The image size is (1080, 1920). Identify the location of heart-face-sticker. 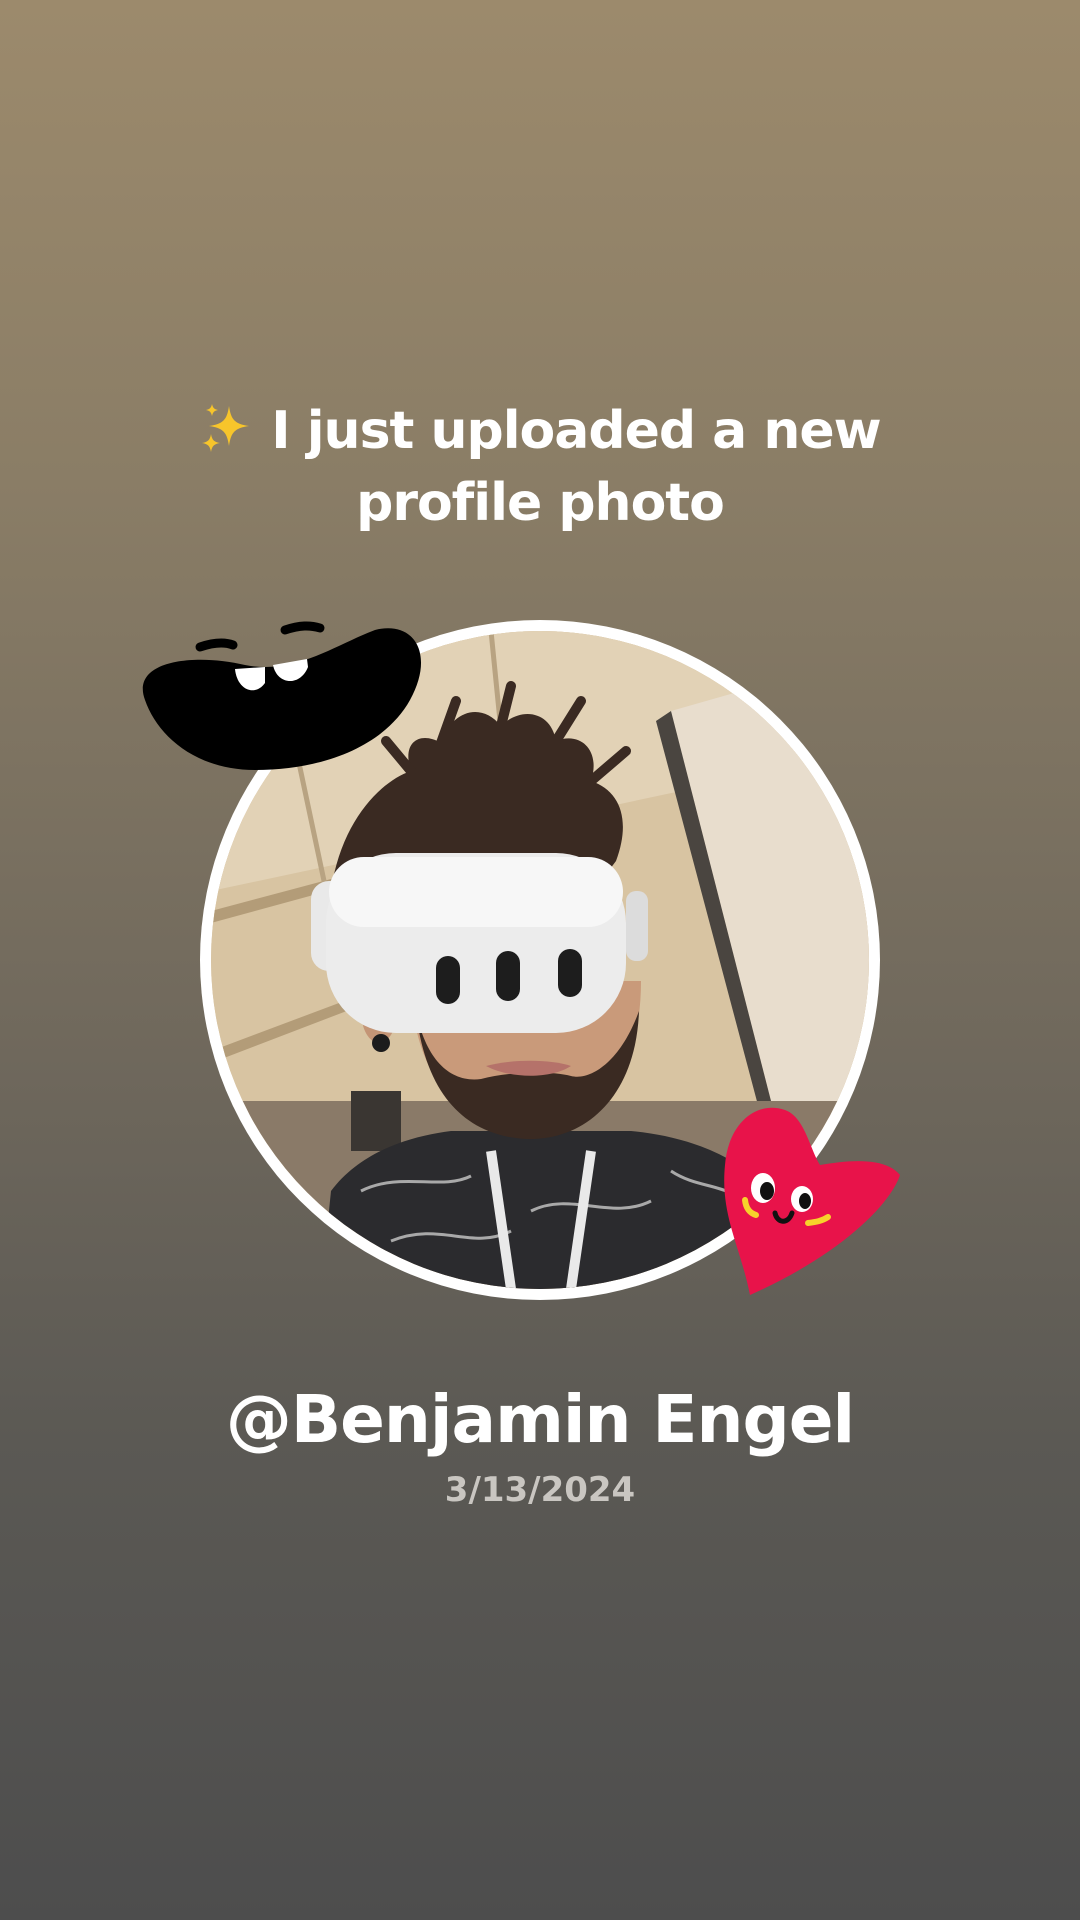
(805, 1197).